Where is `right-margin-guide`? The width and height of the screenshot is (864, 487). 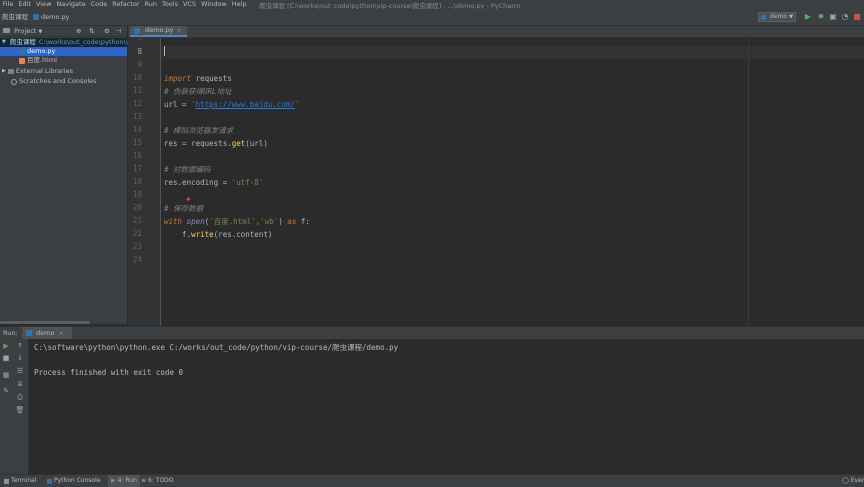 right-margin-guide is located at coordinates (748, 182).